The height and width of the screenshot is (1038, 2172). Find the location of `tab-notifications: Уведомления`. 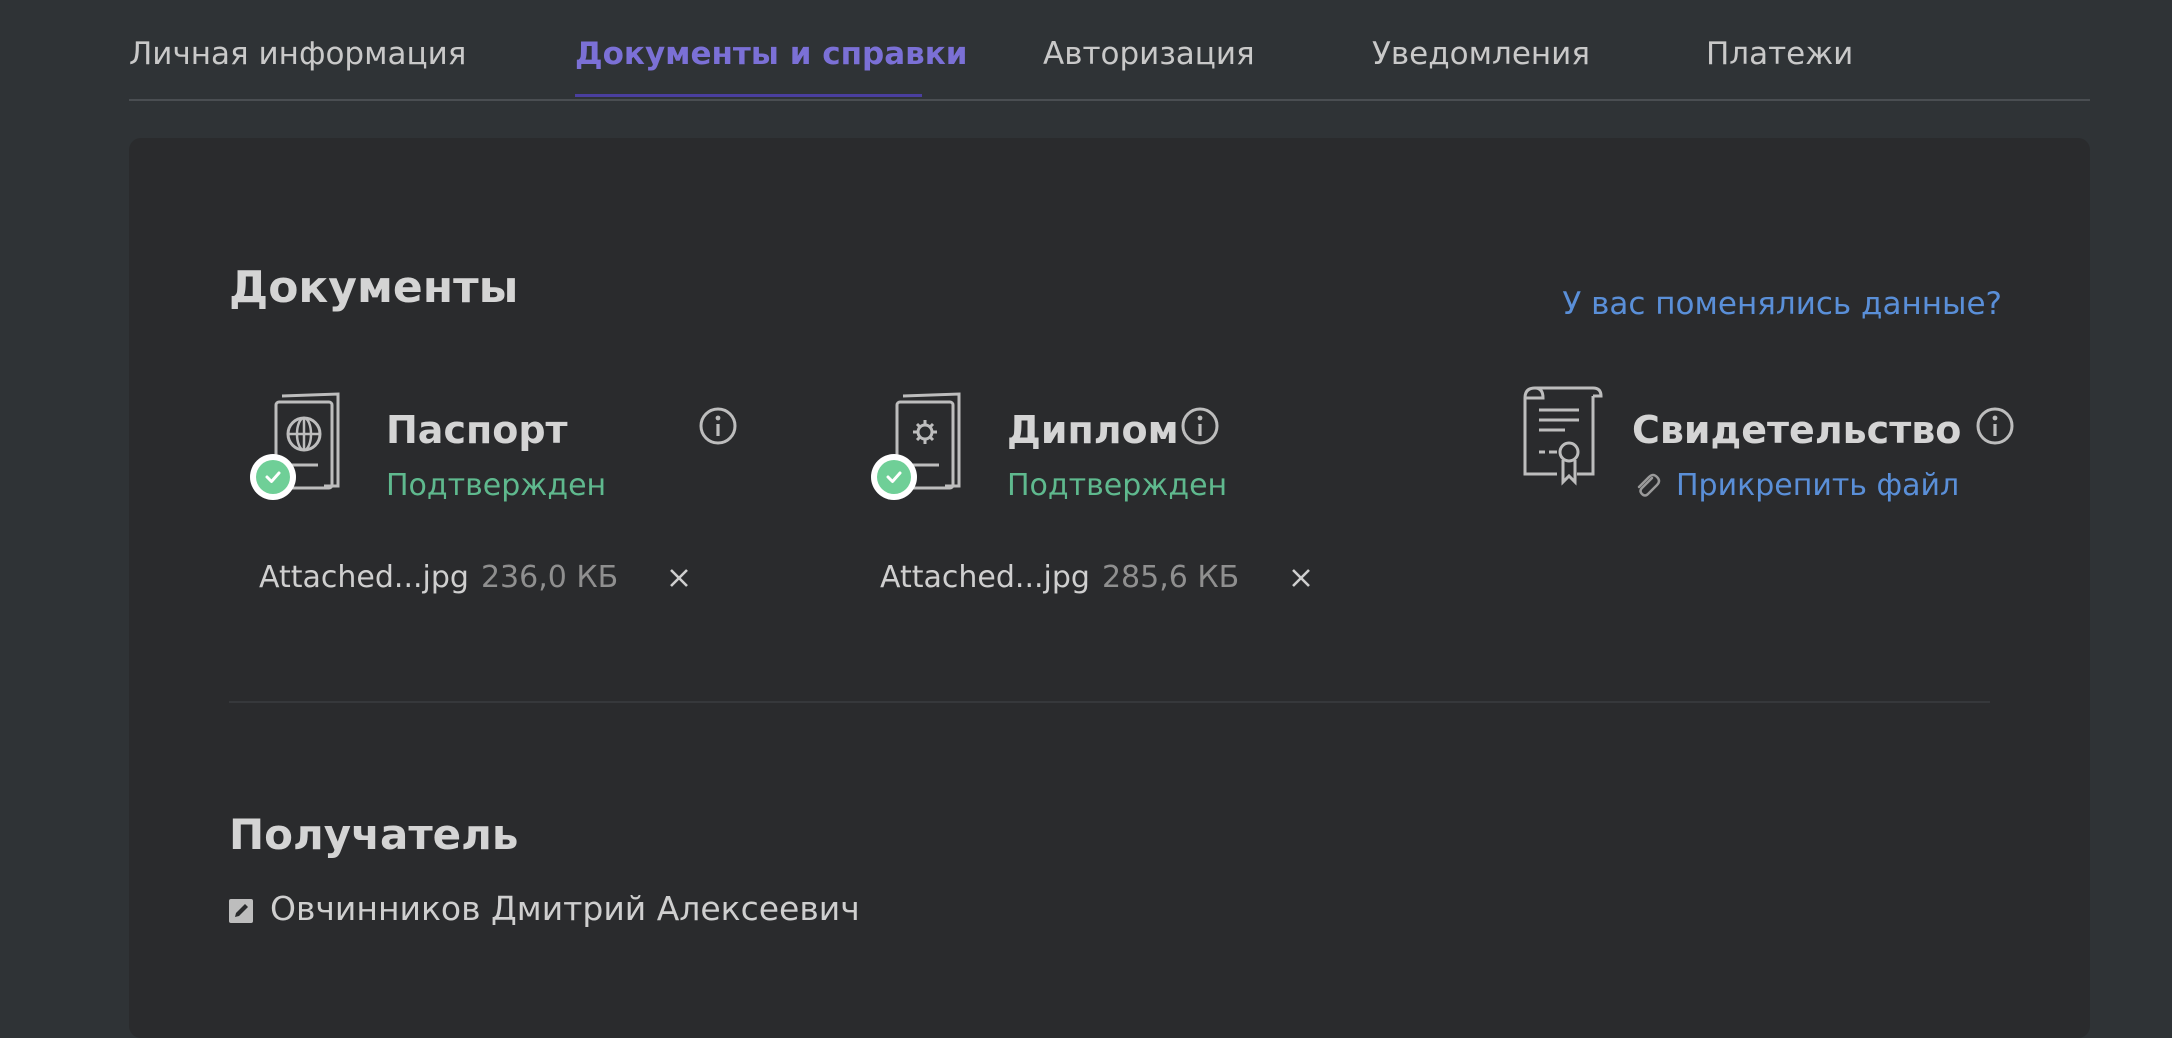

tab-notifications: Уведомления is located at coordinates (1481, 54).